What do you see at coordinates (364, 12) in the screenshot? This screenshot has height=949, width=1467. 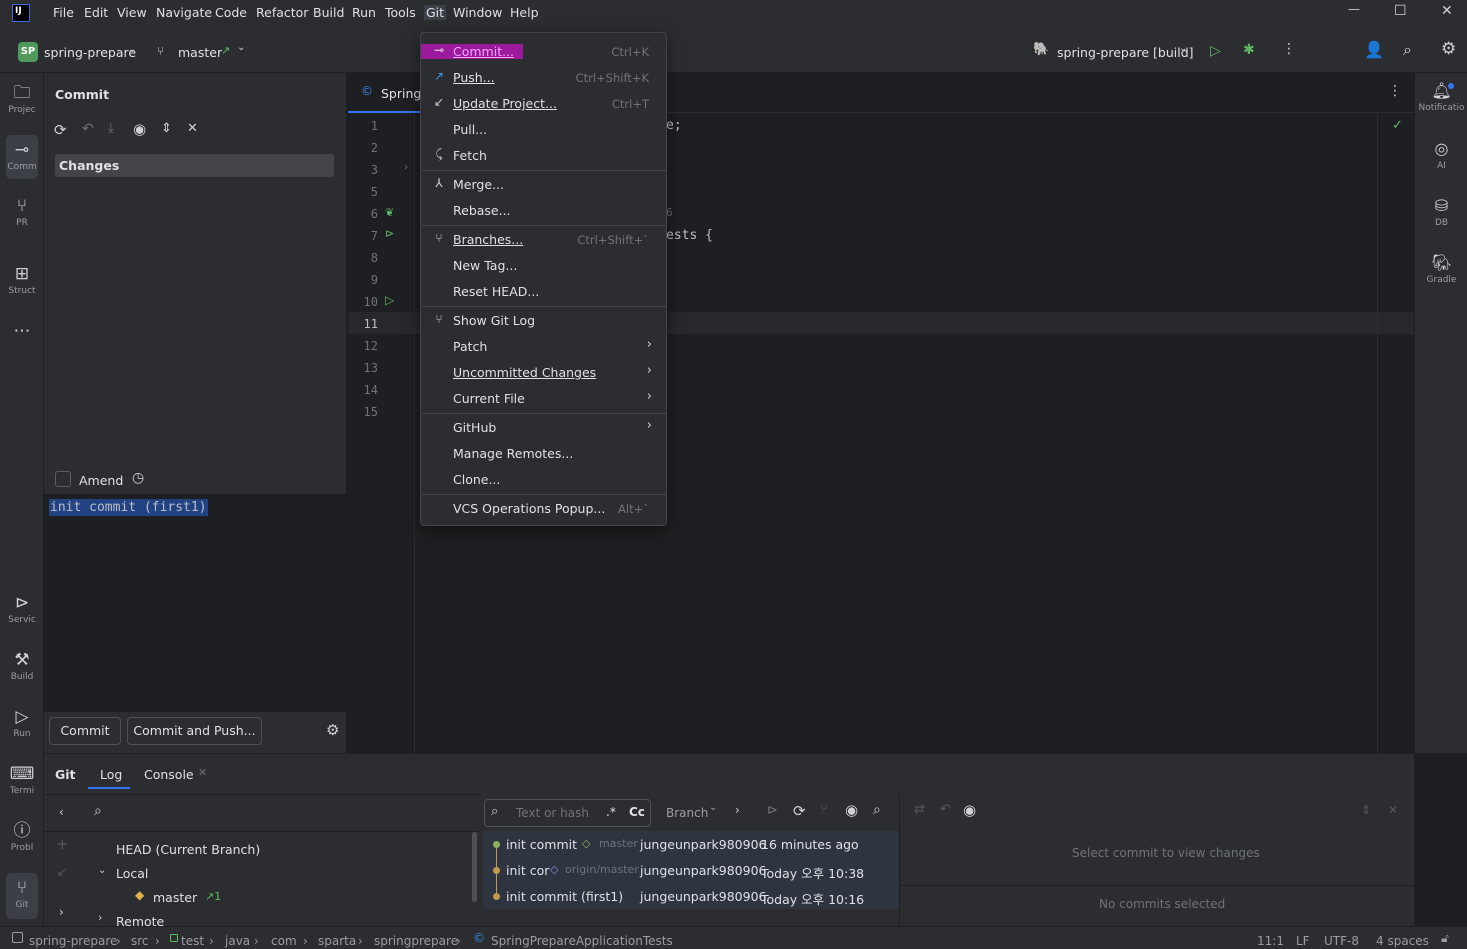 I see `menu-run: Run` at bounding box center [364, 12].